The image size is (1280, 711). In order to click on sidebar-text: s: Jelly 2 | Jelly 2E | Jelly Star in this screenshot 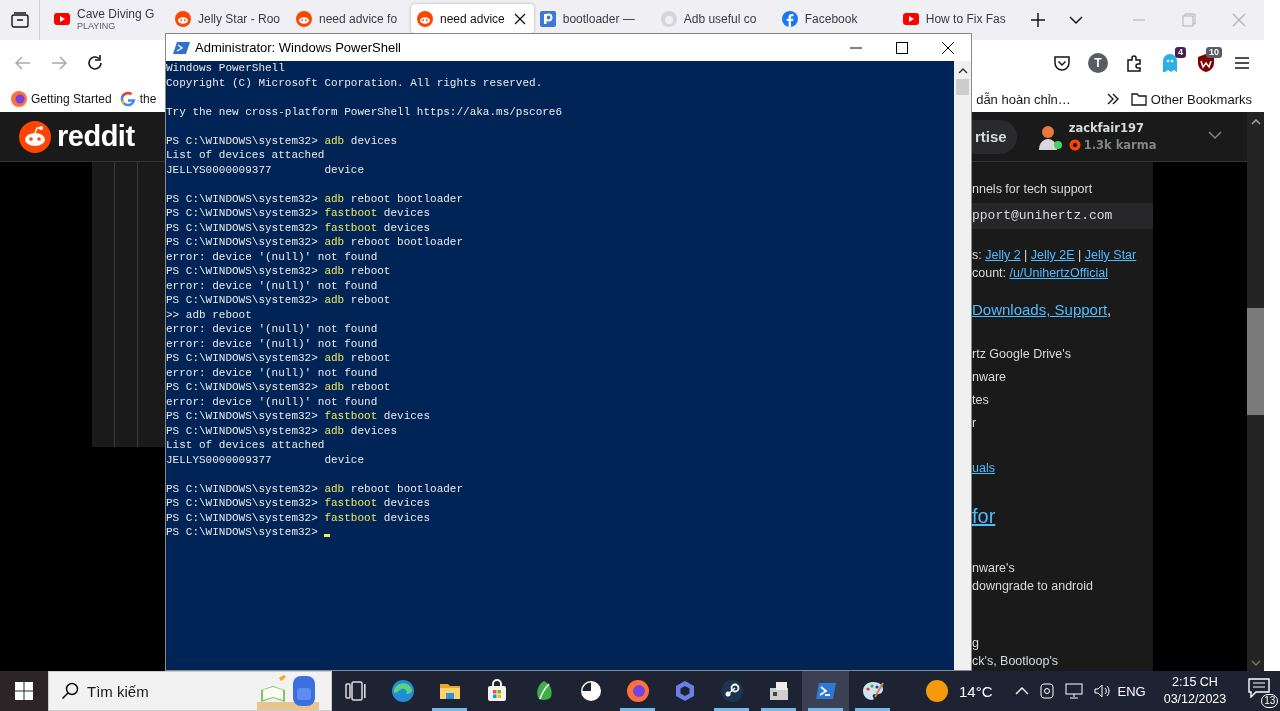, I will do `click(1054, 255)`.